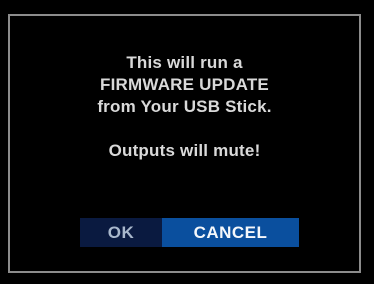 The width and height of the screenshot is (374, 284). What do you see at coordinates (121, 232) in the screenshot?
I see `ok-button: OK` at bounding box center [121, 232].